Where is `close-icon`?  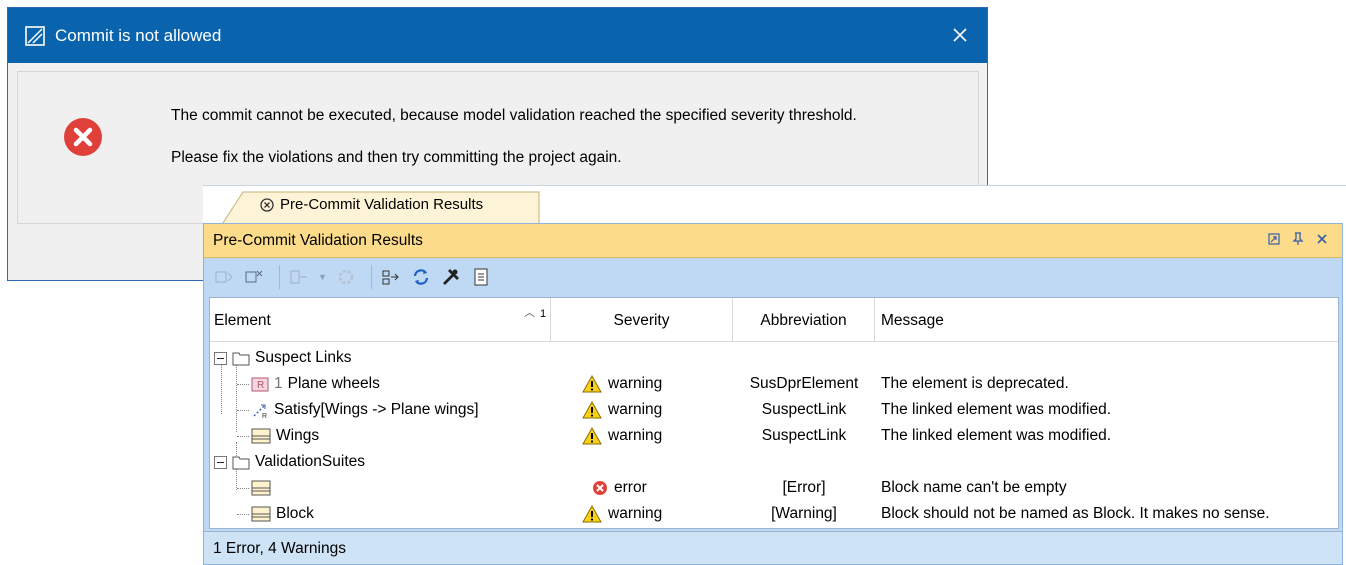
close-icon is located at coordinates (960, 35).